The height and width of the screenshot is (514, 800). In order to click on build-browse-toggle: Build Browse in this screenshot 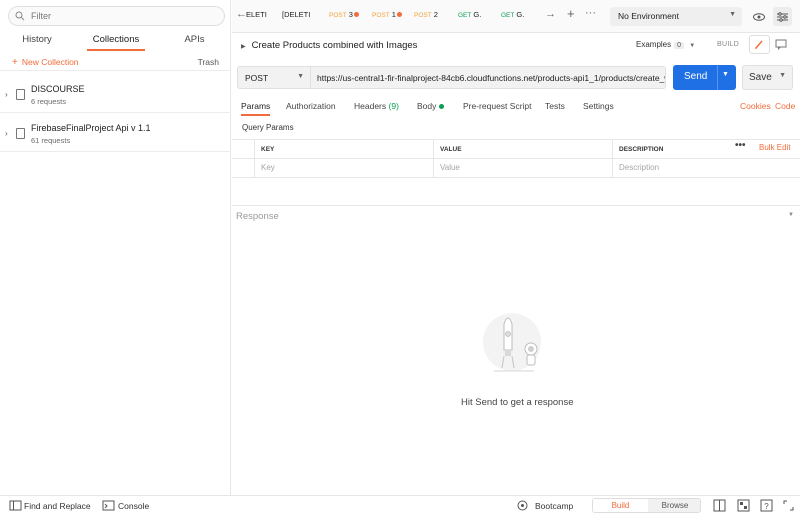, I will do `click(646, 505)`.